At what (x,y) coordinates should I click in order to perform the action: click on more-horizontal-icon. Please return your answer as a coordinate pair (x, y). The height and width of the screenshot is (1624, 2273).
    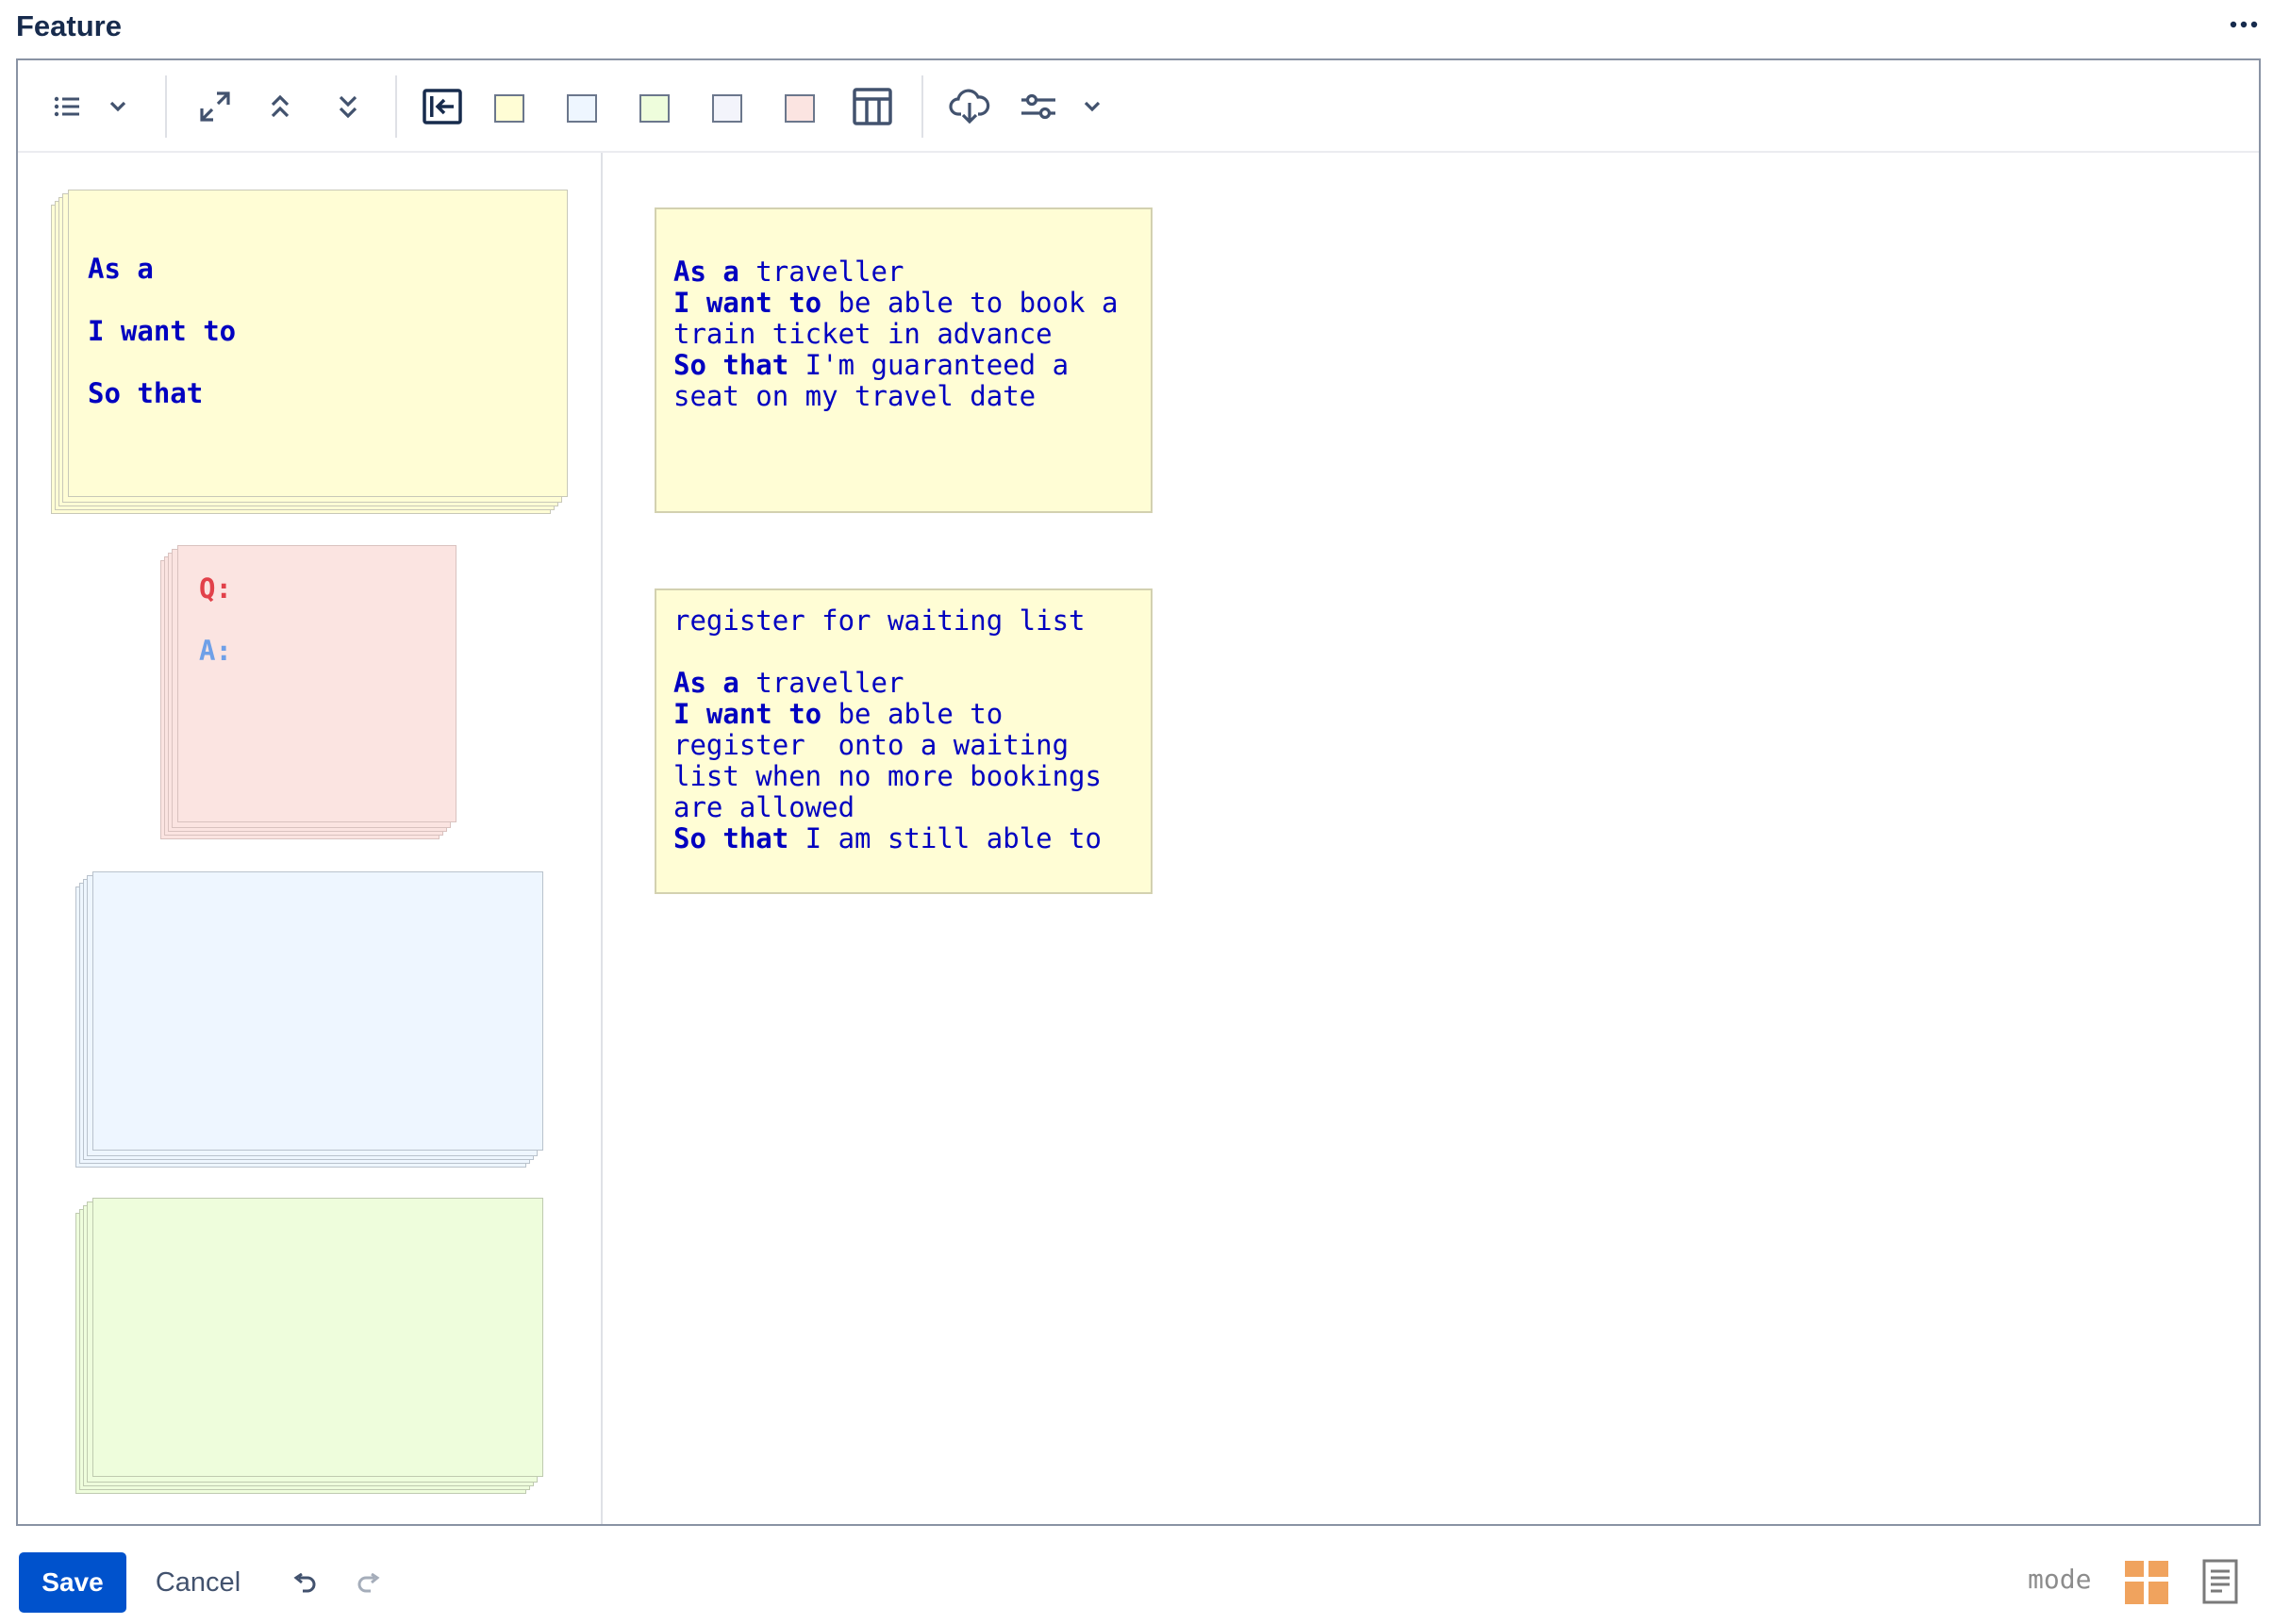
    Looking at the image, I should click on (2244, 24).